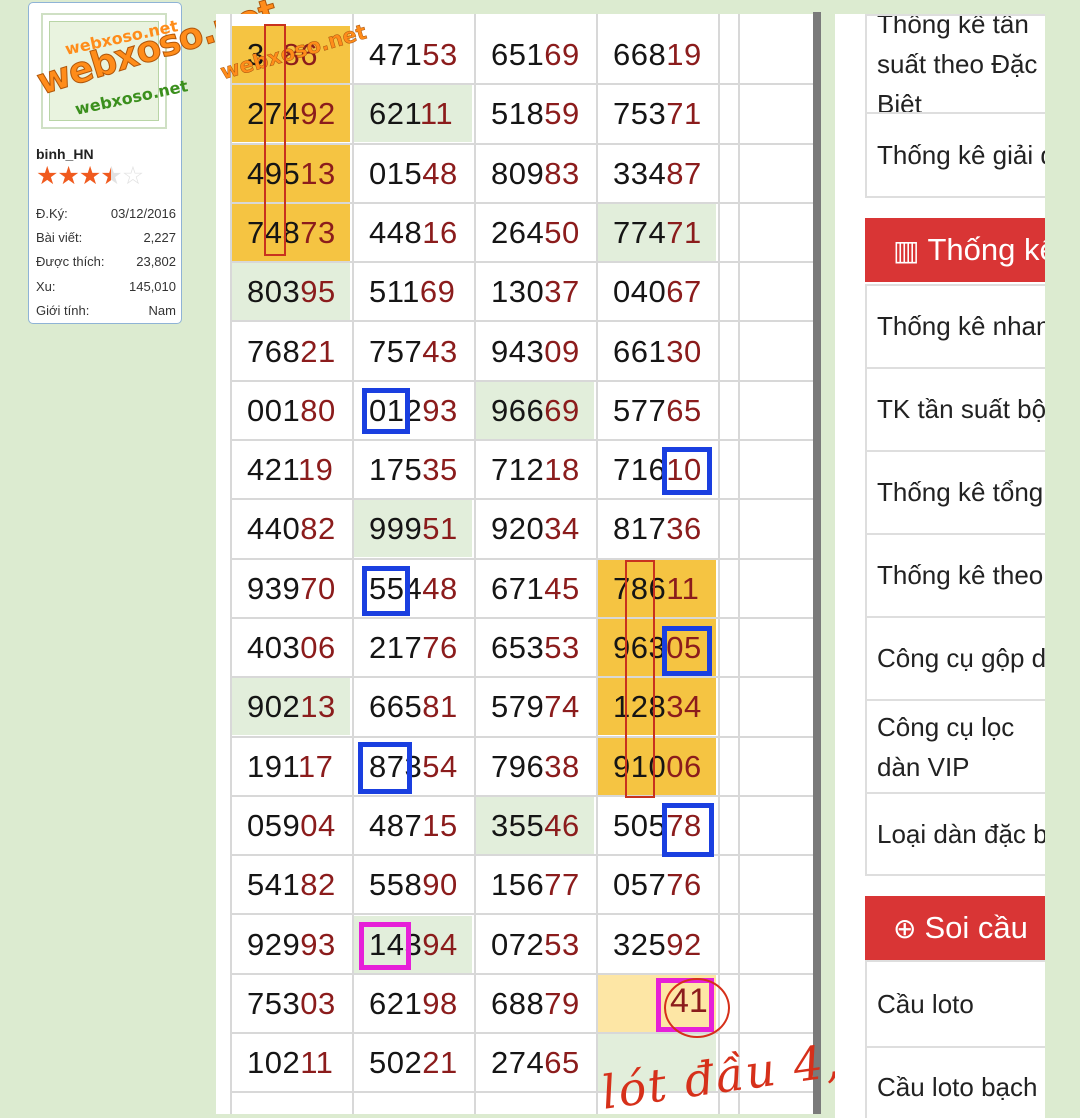 This screenshot has height=1118, width=1080. Describe the element at coordinates (524, 233) in the screenshot. I see `table-row: 74873 44816 26450 77471` at that location.